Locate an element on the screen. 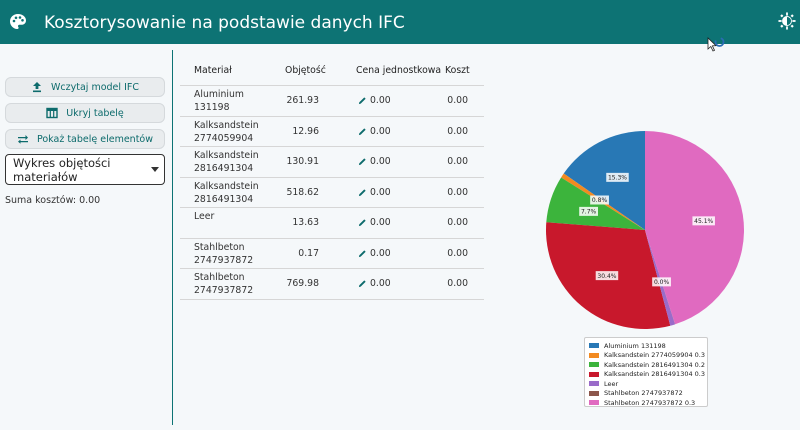  legend-label: Stahlbeton 2747937872 is located at coordinates (643, 393).